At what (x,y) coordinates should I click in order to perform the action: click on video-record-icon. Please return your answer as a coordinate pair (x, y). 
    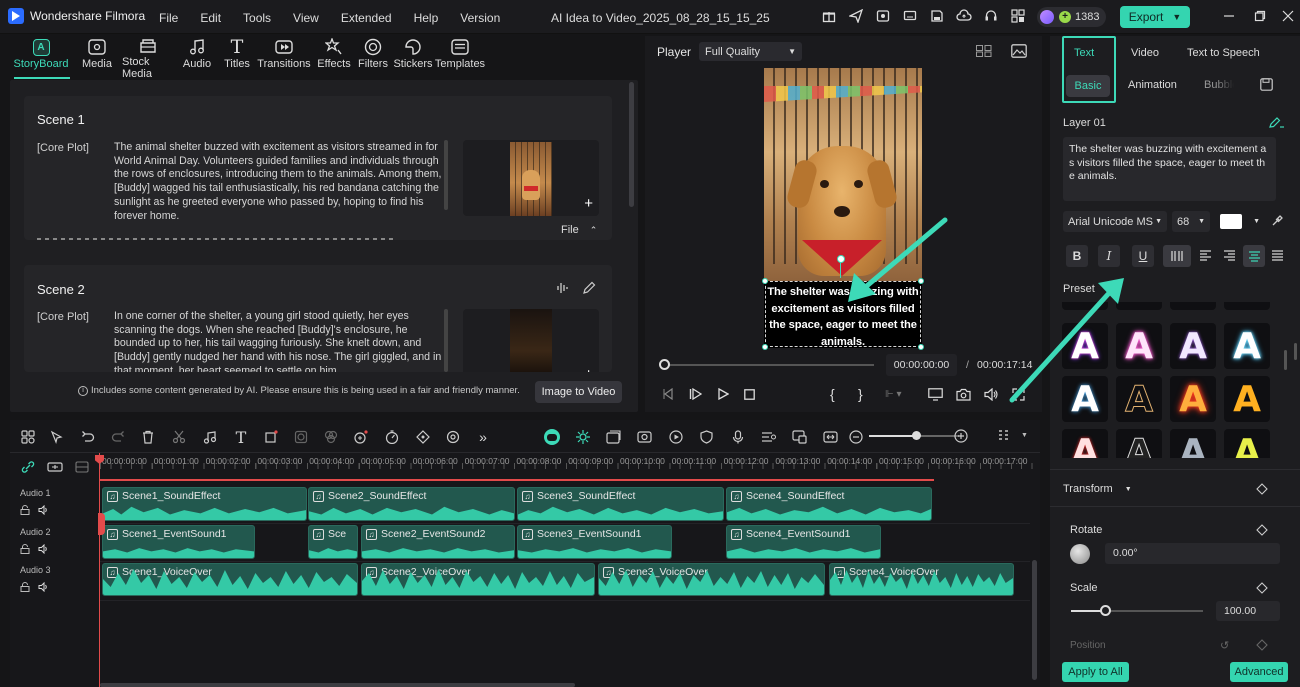
    Looking at the image, I should click on (644, 437).